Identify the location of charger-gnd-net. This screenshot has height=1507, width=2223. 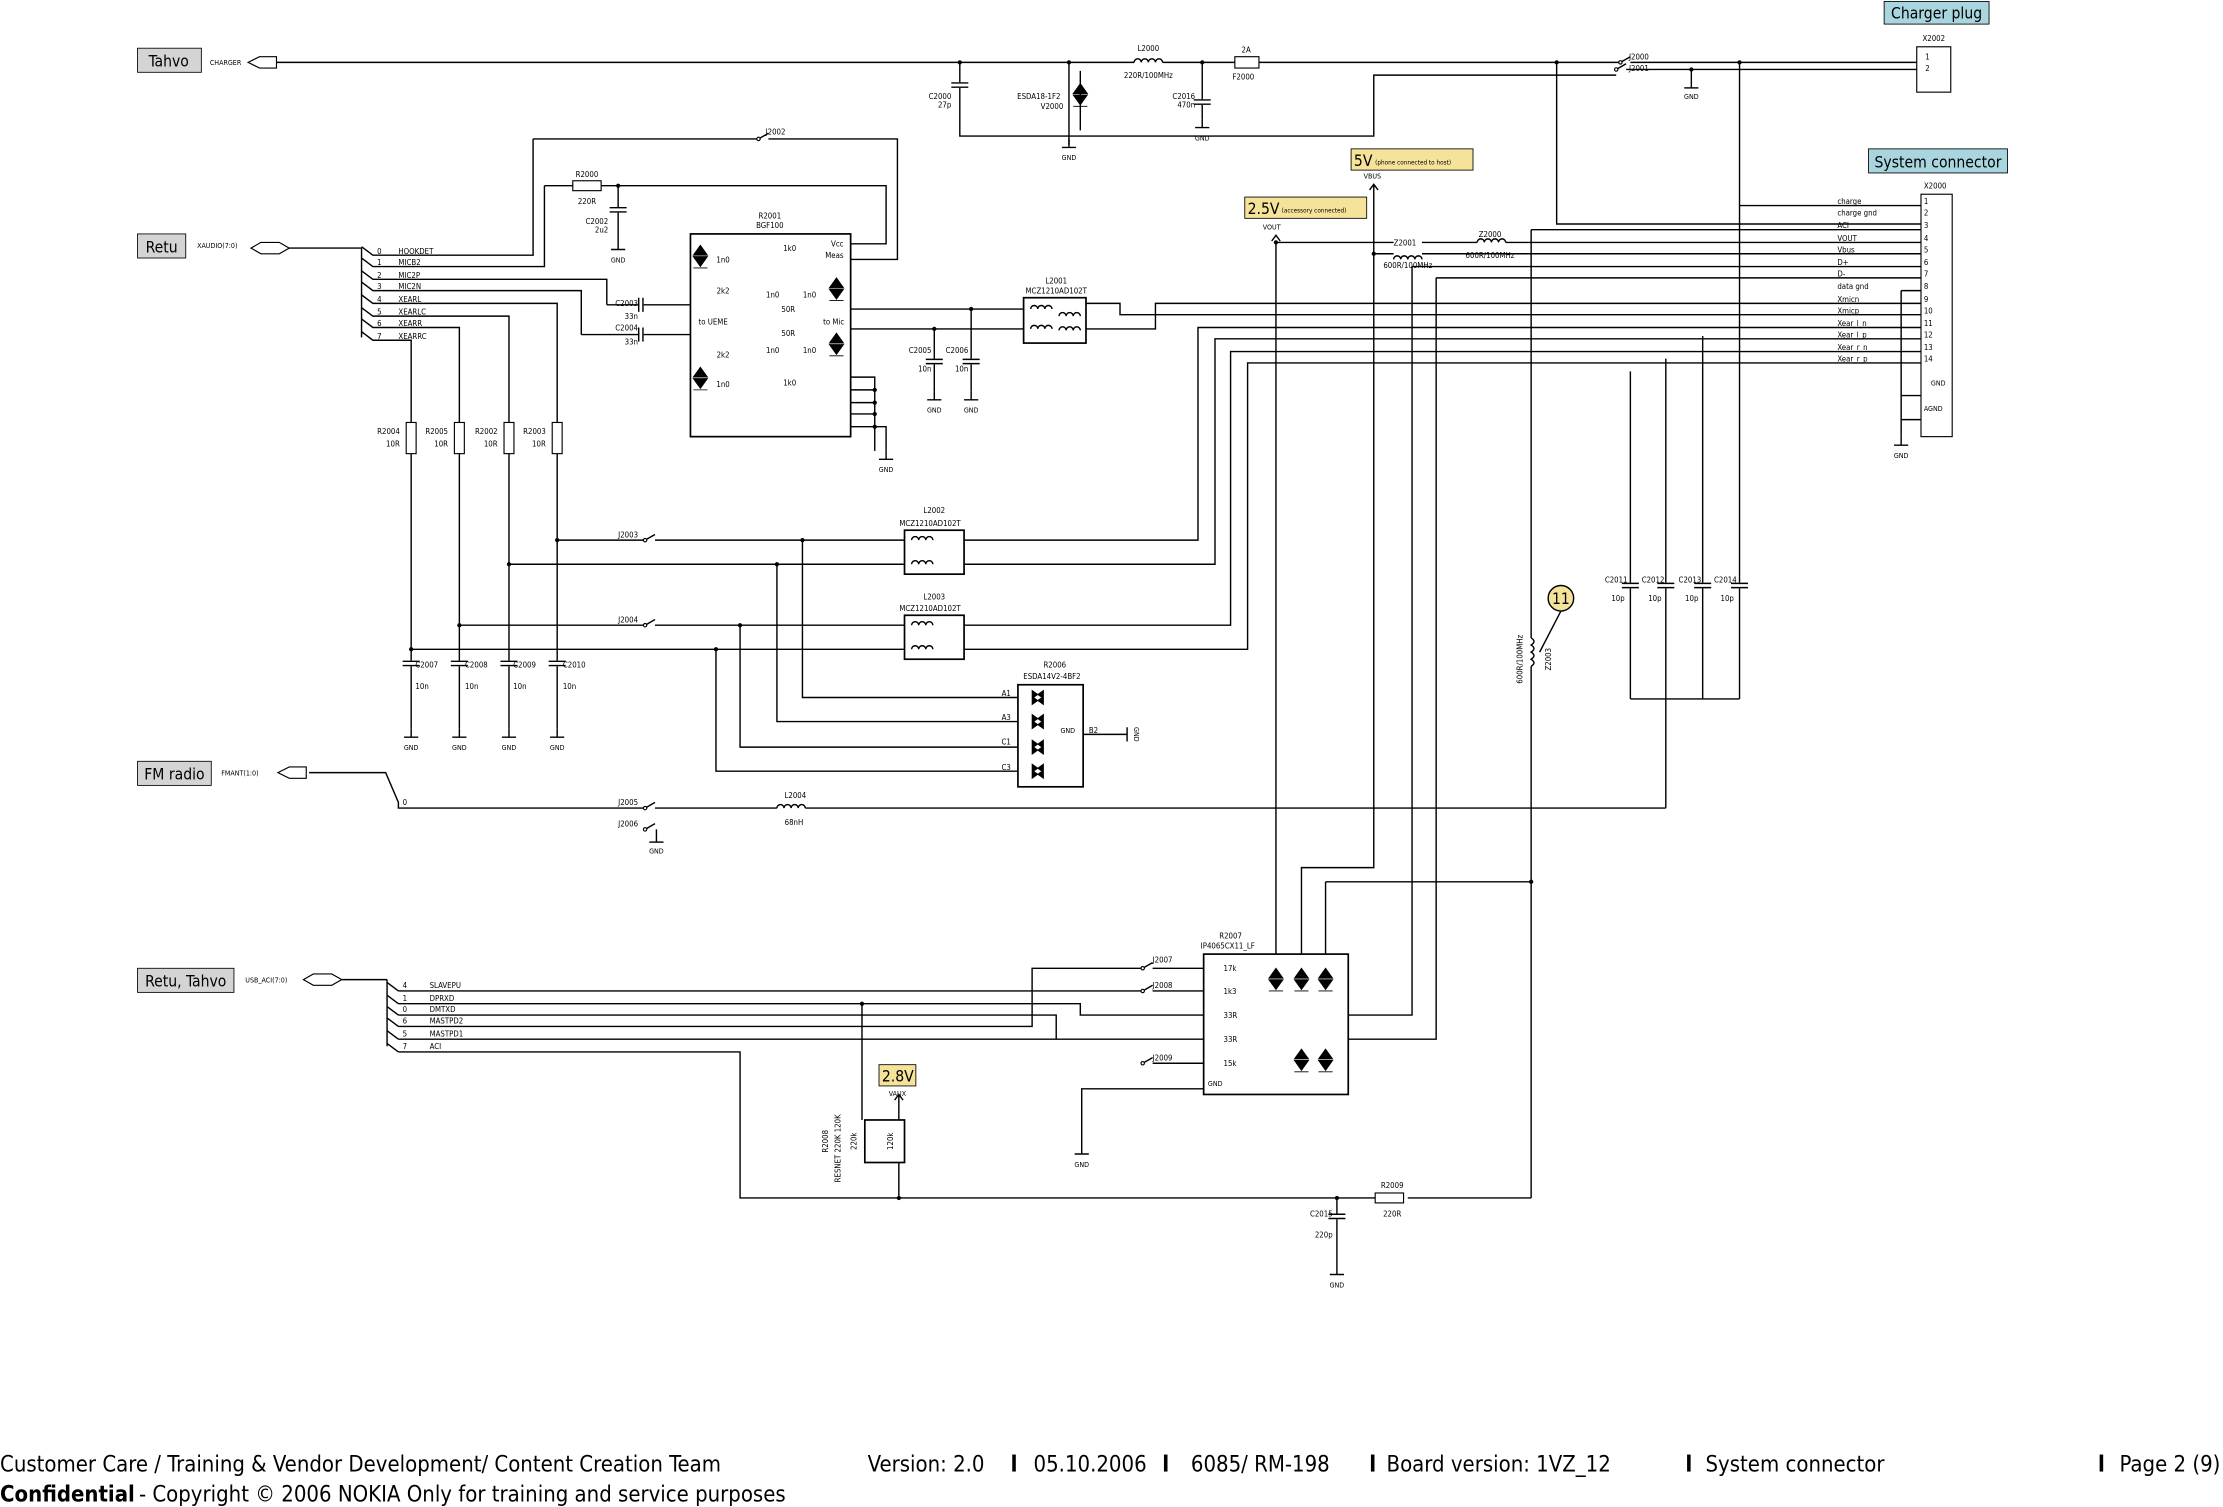
(1445, 99).